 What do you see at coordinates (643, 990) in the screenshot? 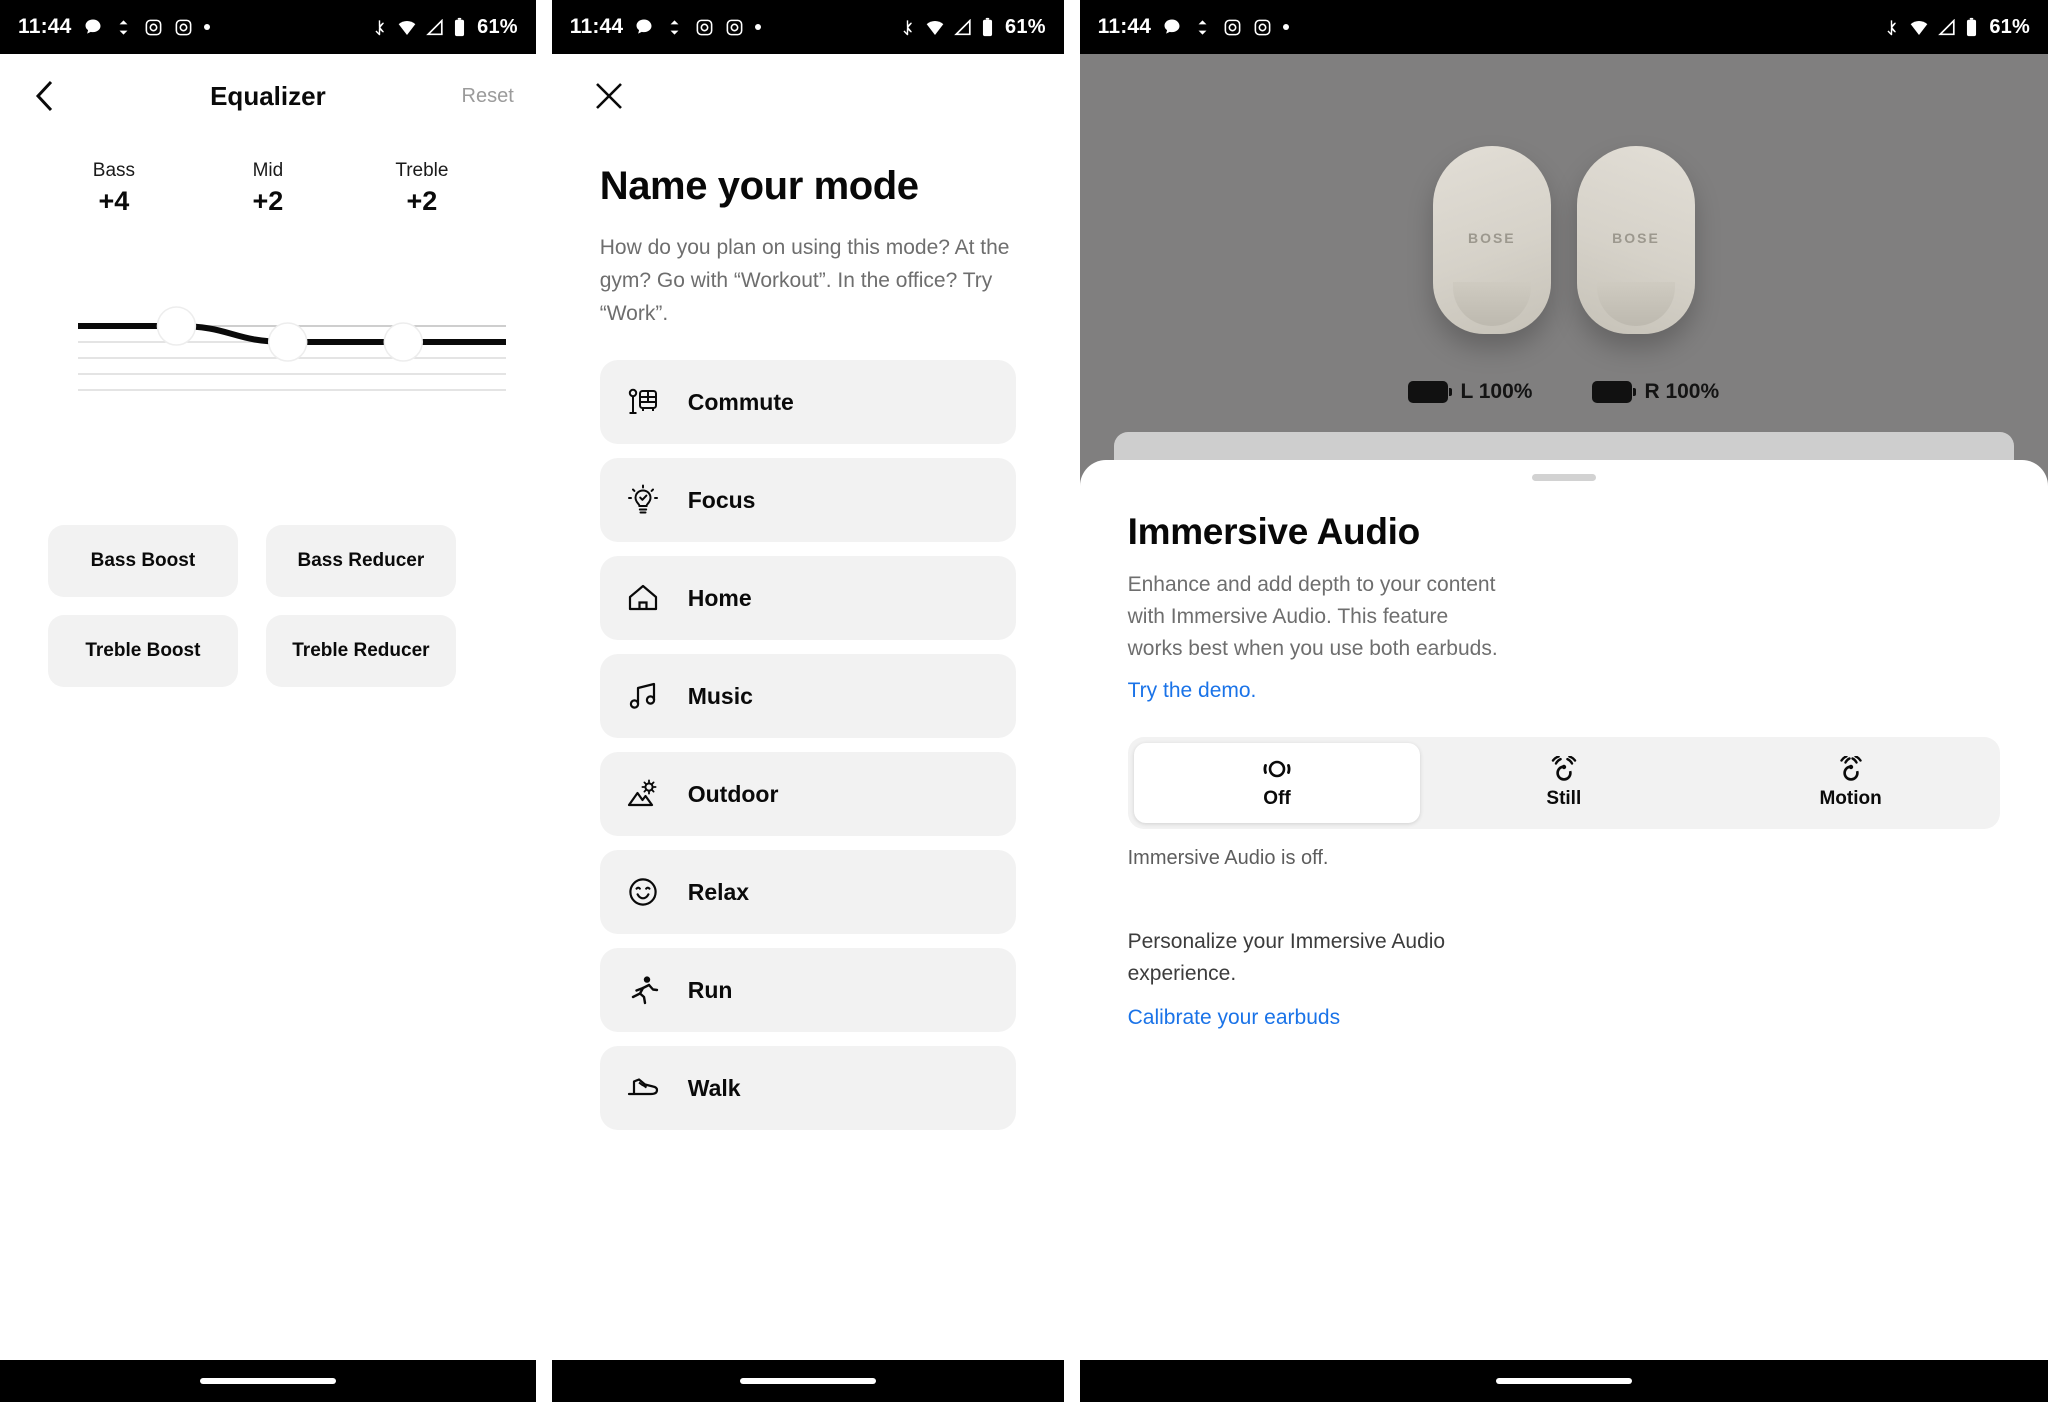
I see `running-person-icon` at bounding box center [643, 990].